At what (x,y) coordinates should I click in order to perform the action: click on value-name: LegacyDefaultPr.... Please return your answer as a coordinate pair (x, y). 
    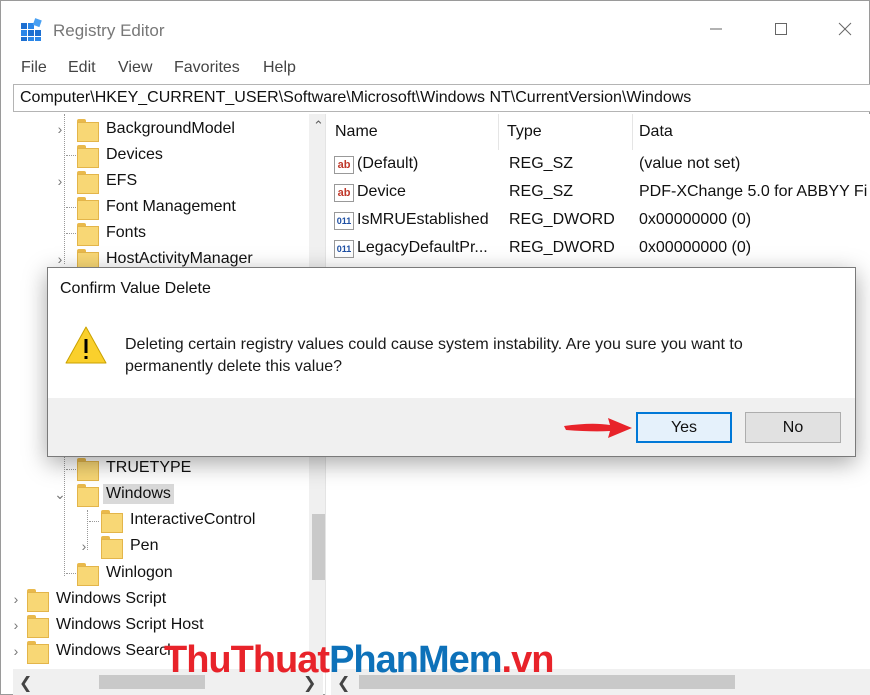
    Looking at the image, I should click on (422, 247).